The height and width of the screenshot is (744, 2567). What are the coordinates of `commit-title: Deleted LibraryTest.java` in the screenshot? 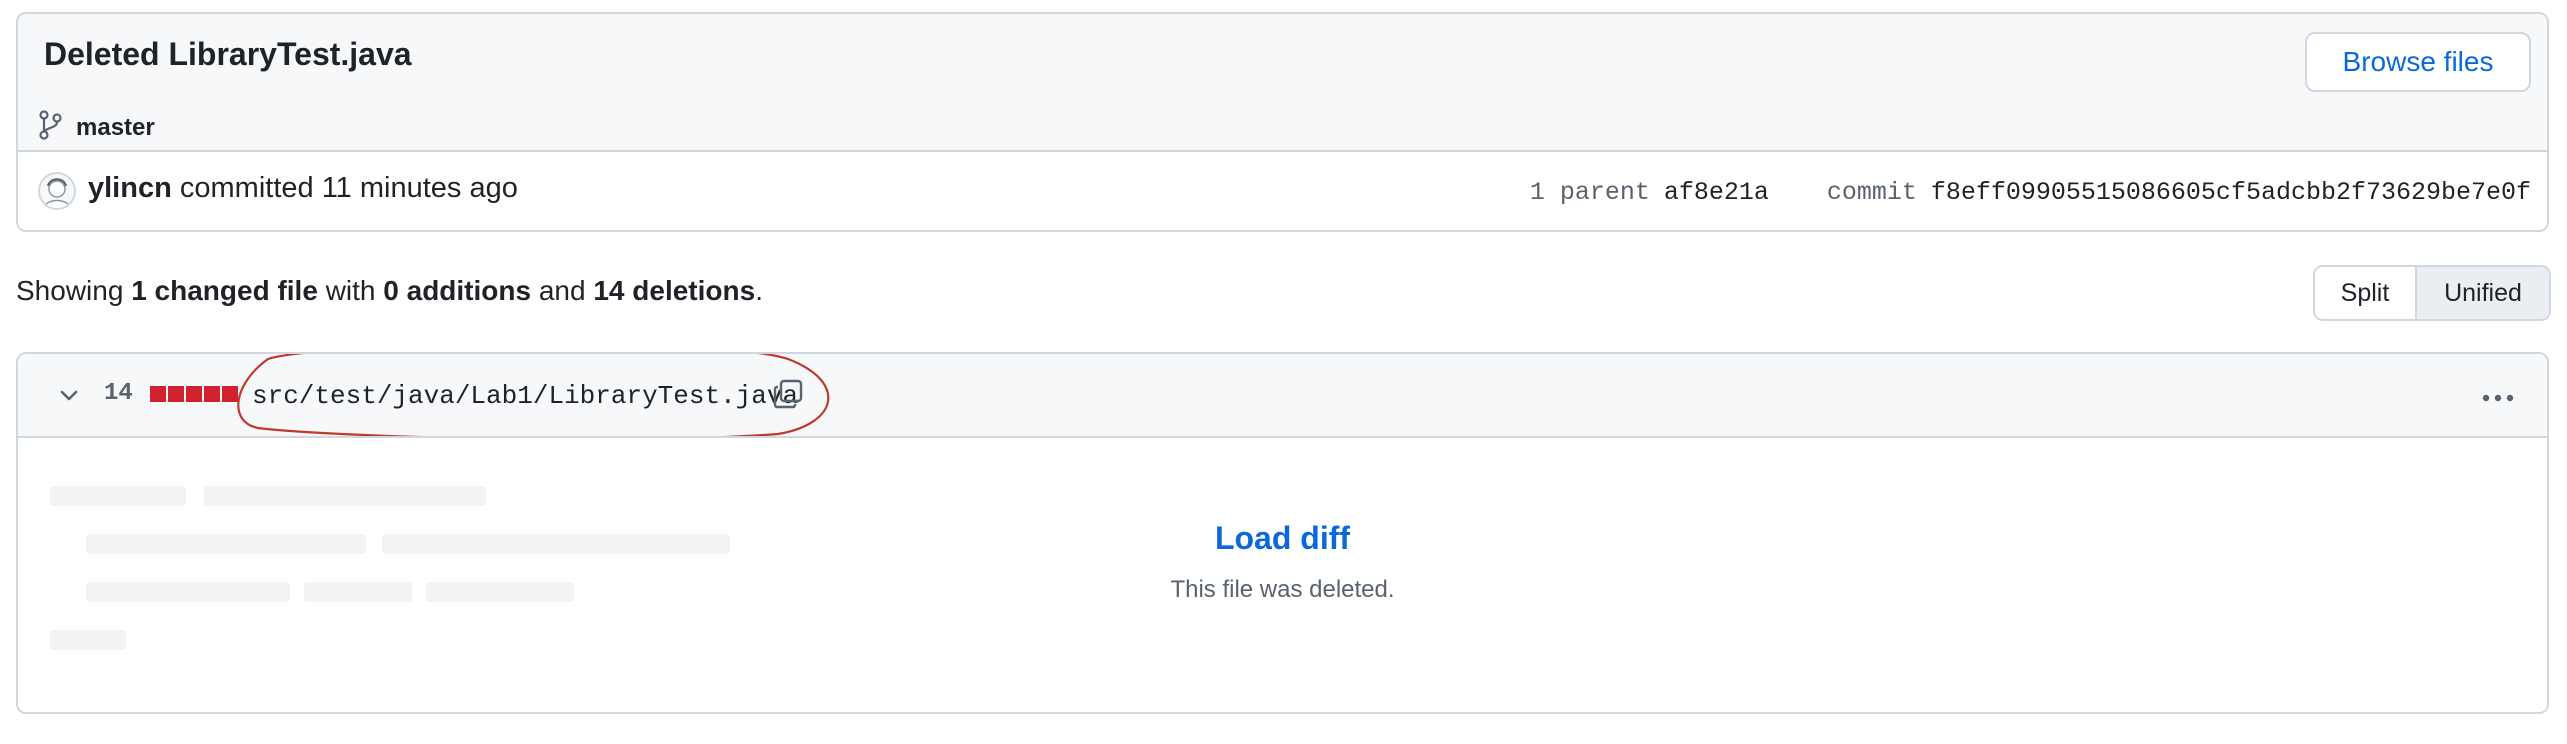 It's located at (228, 54).